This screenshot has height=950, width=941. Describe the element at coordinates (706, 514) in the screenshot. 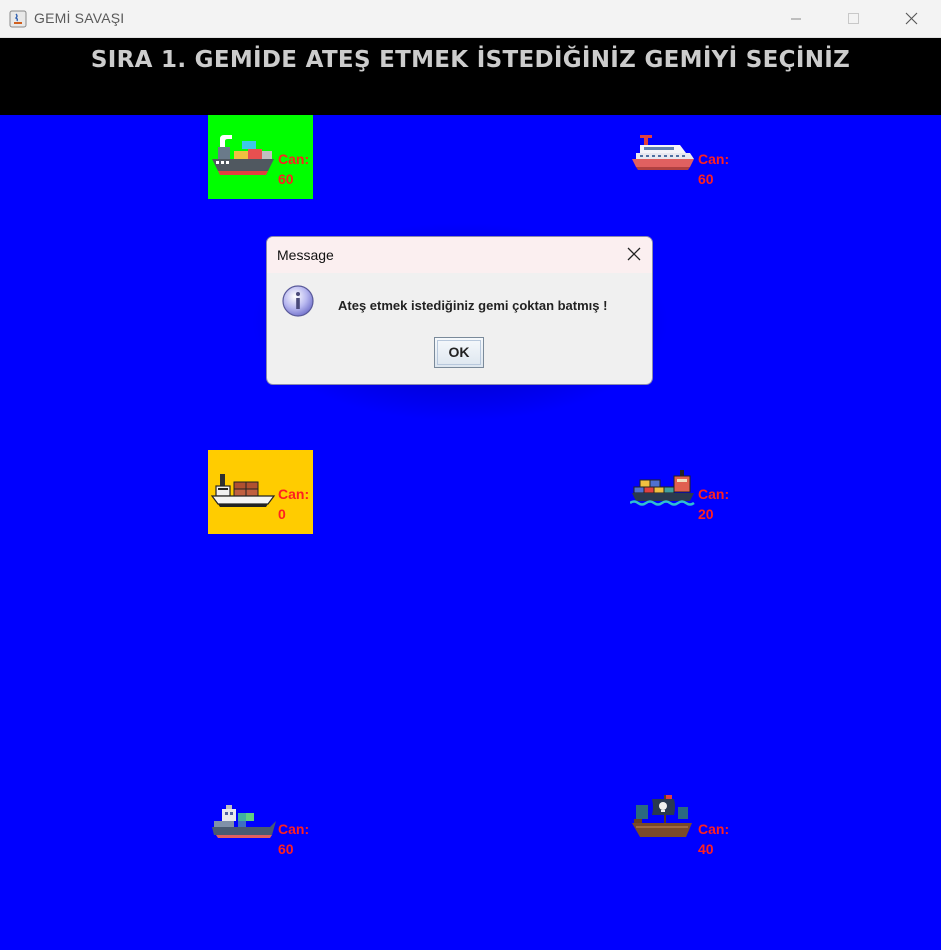

I see `hp-value: 20` at that location.